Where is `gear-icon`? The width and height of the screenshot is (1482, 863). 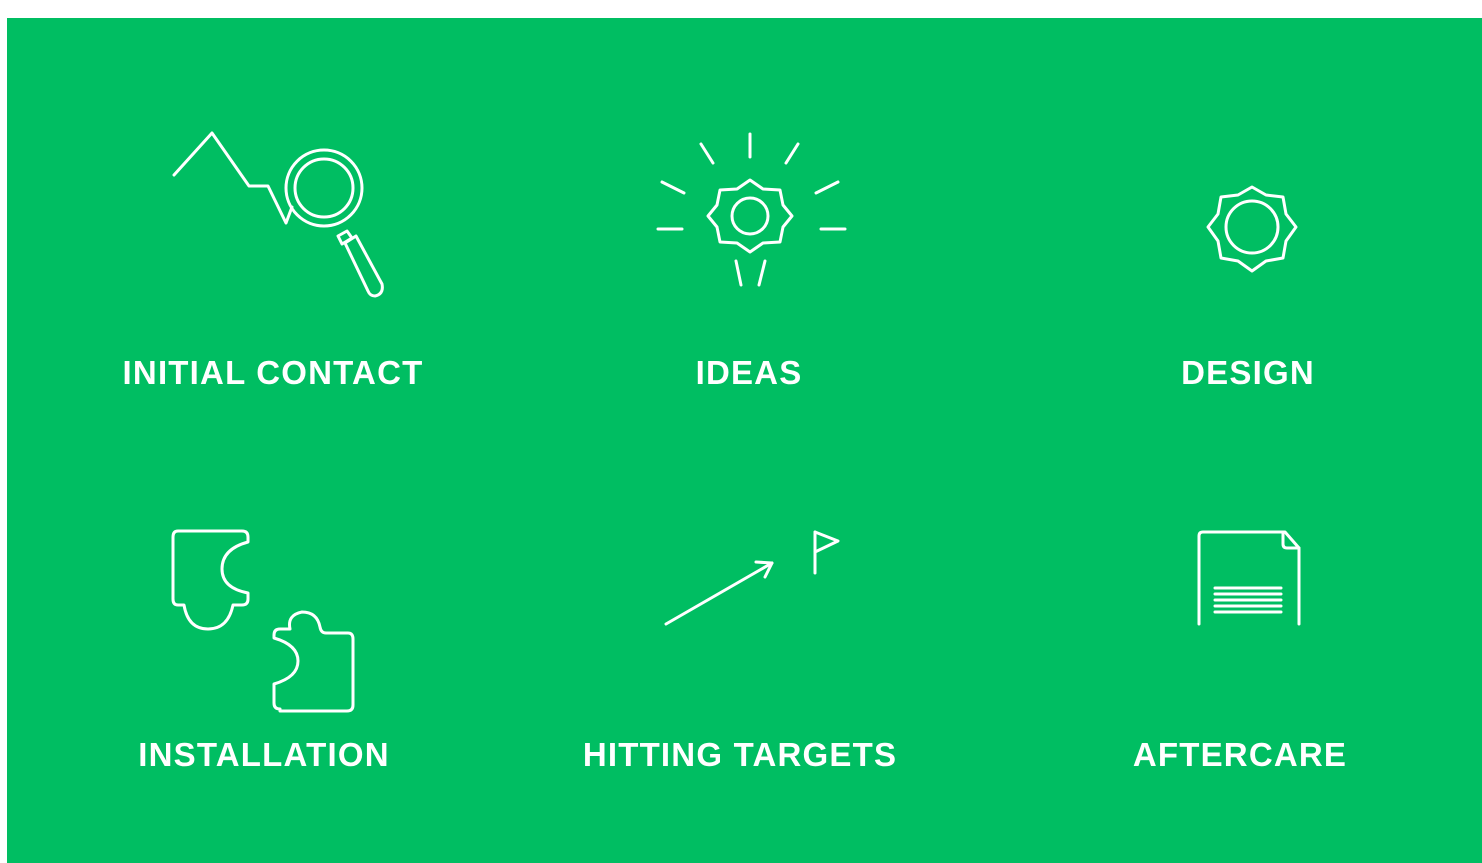 gear-icon is located at coordinates (1252, 228).